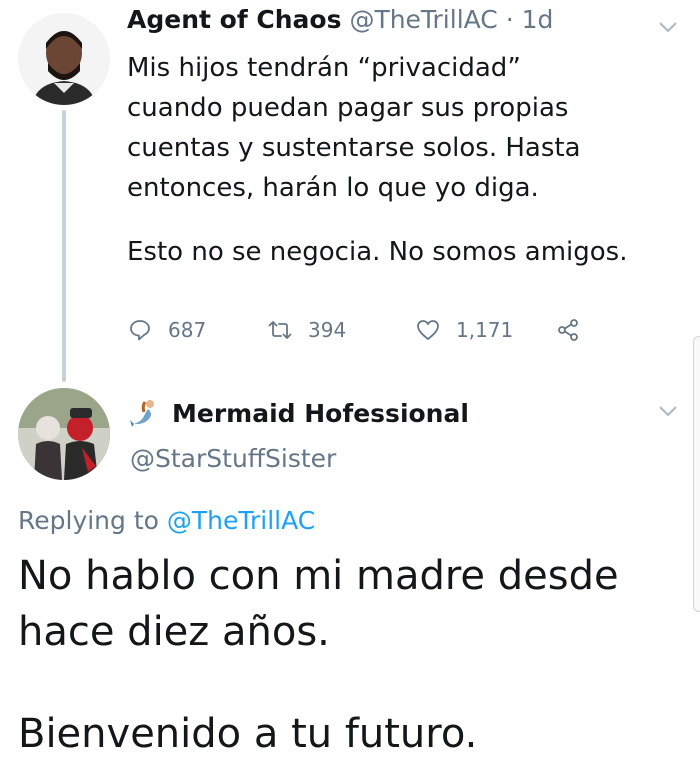 This screenshot has height=767, width=700. What do you see at coordinates (333, 188) in the screenshot?
I see `tweet-text-line: entonces, harán lo que yo diga.` at bounding box center [333, 188].